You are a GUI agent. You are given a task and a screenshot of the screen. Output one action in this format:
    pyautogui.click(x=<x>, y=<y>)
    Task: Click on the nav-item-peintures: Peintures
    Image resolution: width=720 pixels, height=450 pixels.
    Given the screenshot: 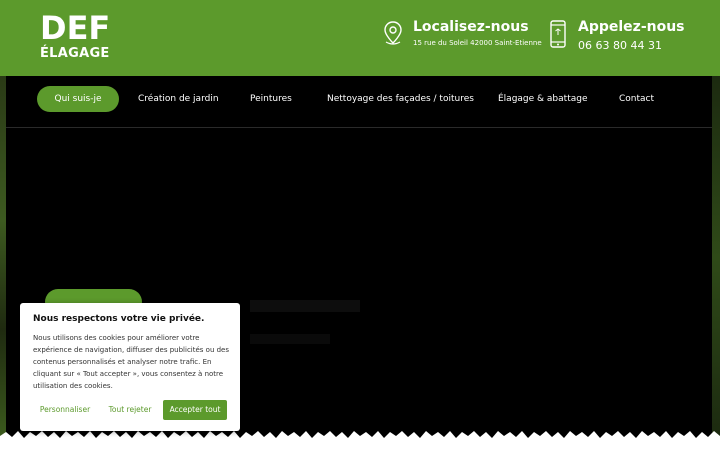 What is the action you would take?
    pyautogui.click(x=271, y=99)
    